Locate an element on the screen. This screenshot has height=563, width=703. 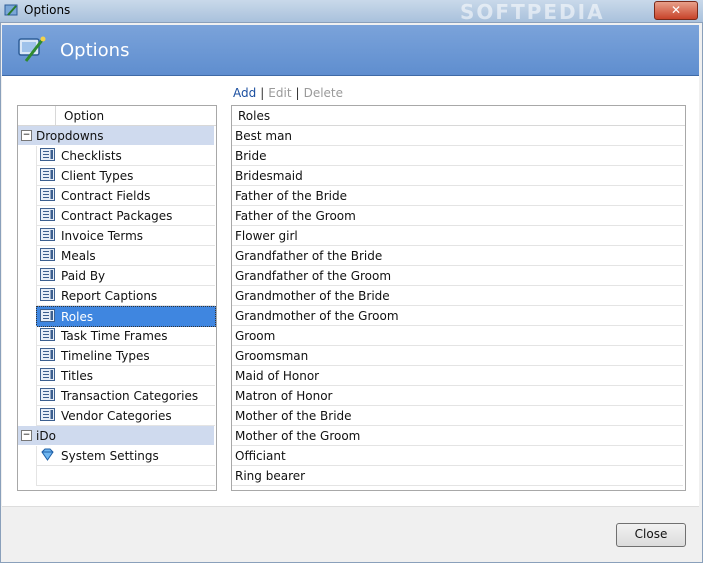
tree-header-indent is located at coordinates (37, 115).